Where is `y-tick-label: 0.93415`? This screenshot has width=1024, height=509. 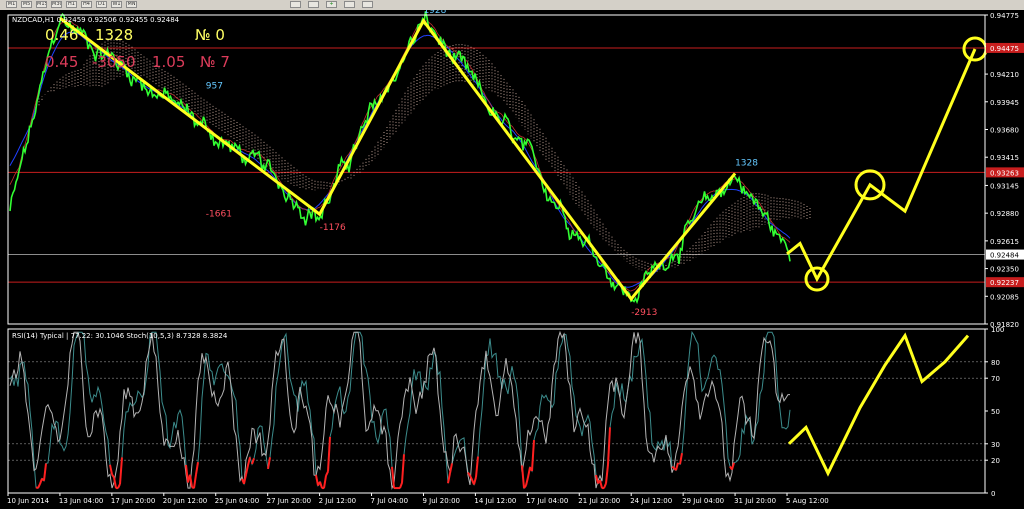 y-tick-label: 0.93415 is located at coordinates (1004, 158).